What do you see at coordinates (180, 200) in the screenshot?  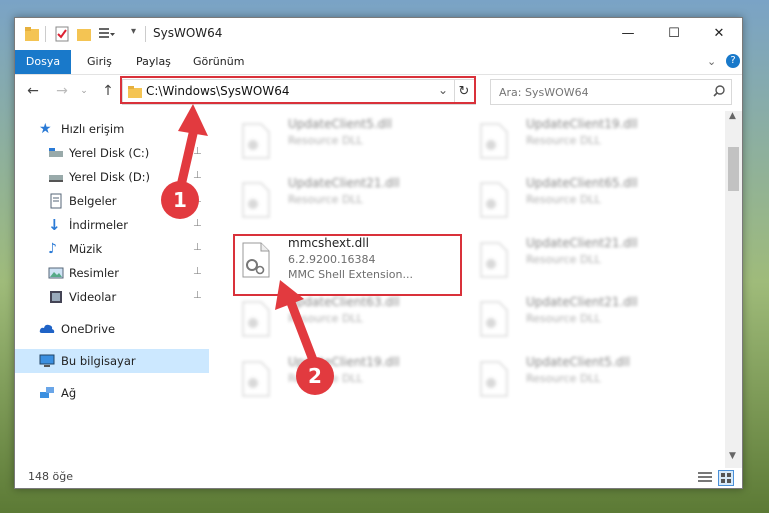 I see `step-1-badge: 1` at bounding box center [180, 200].